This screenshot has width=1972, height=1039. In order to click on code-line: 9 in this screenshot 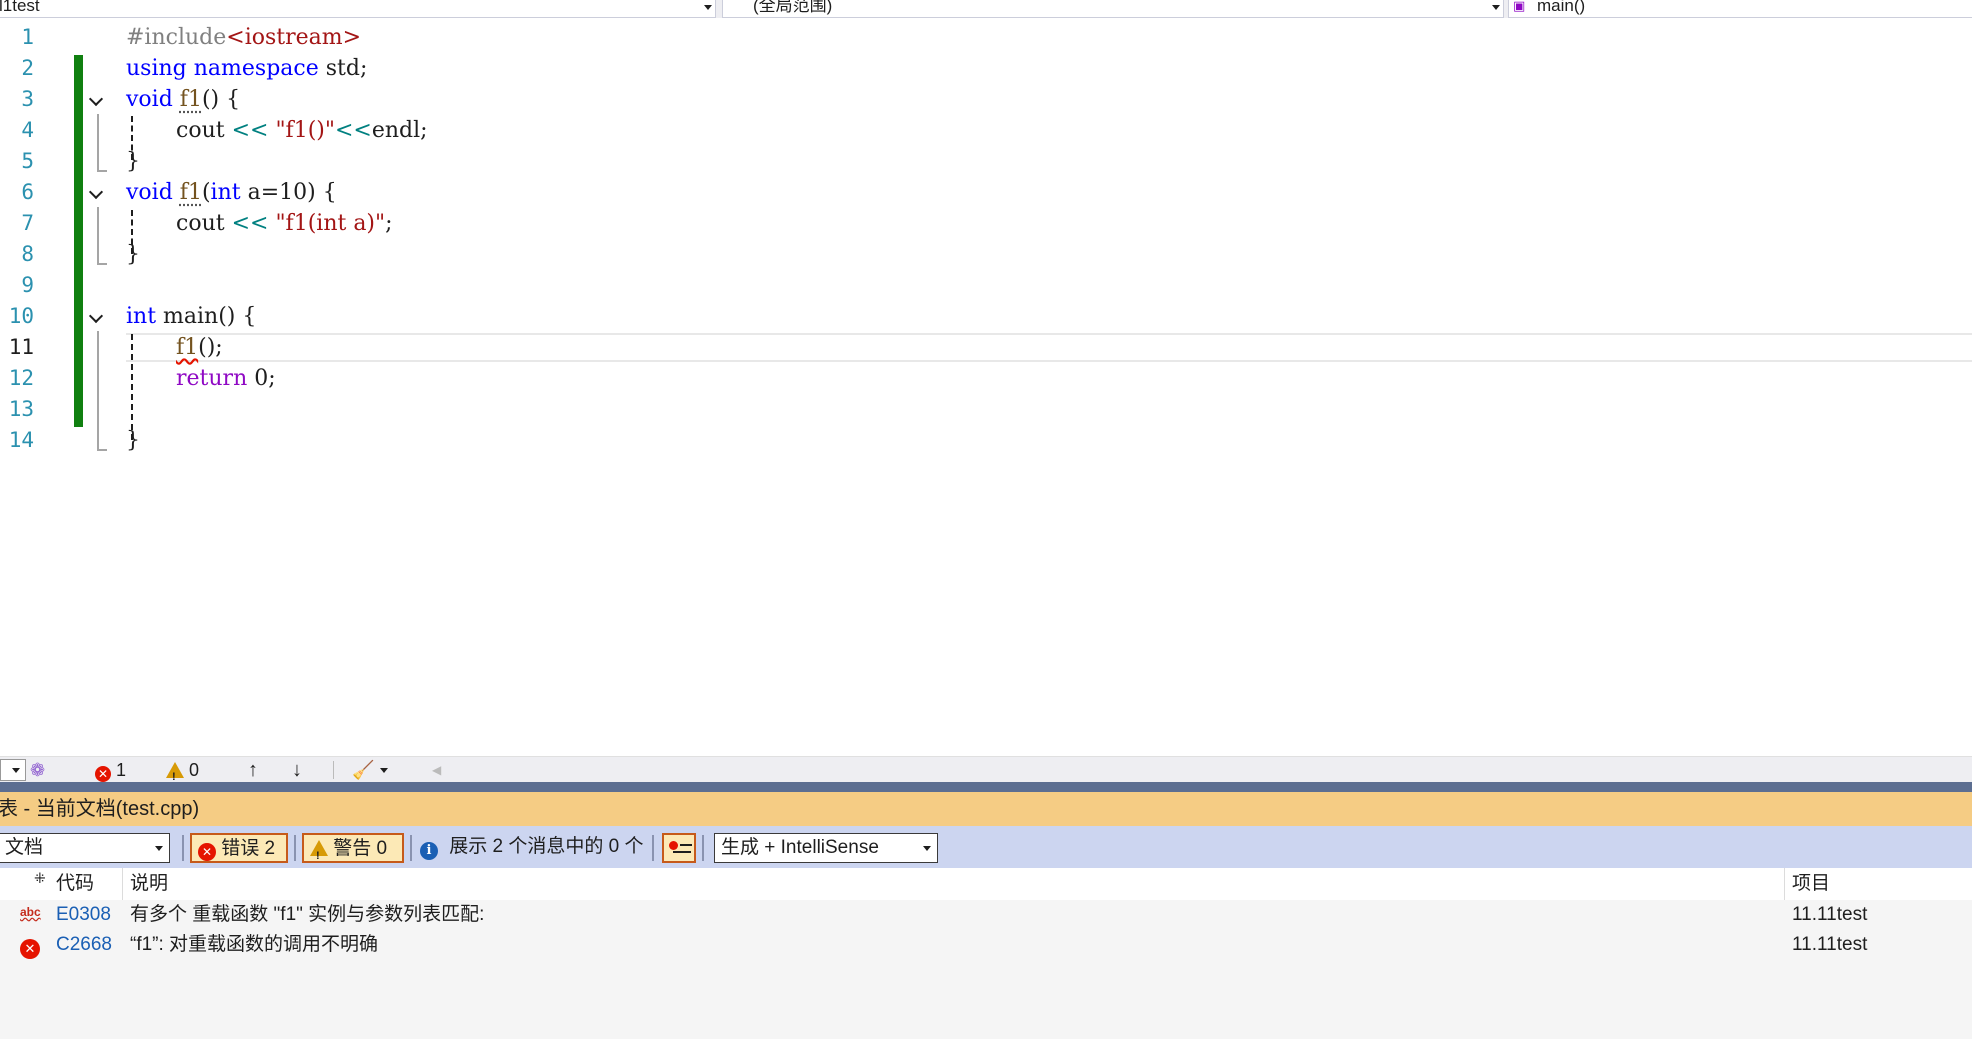, I will do `click(986, 285)`.